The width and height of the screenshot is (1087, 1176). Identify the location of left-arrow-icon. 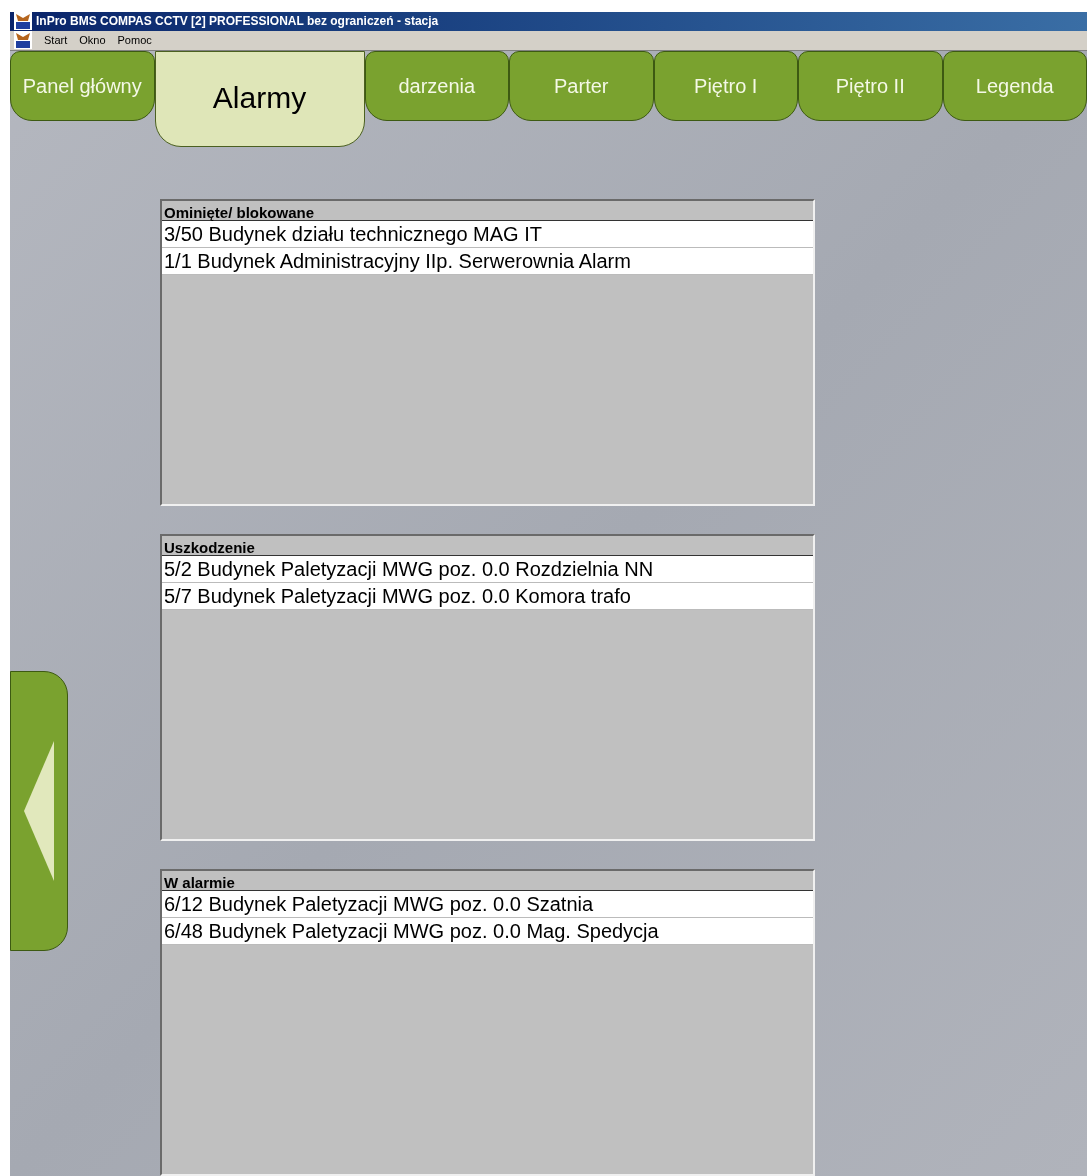
(39, 811).